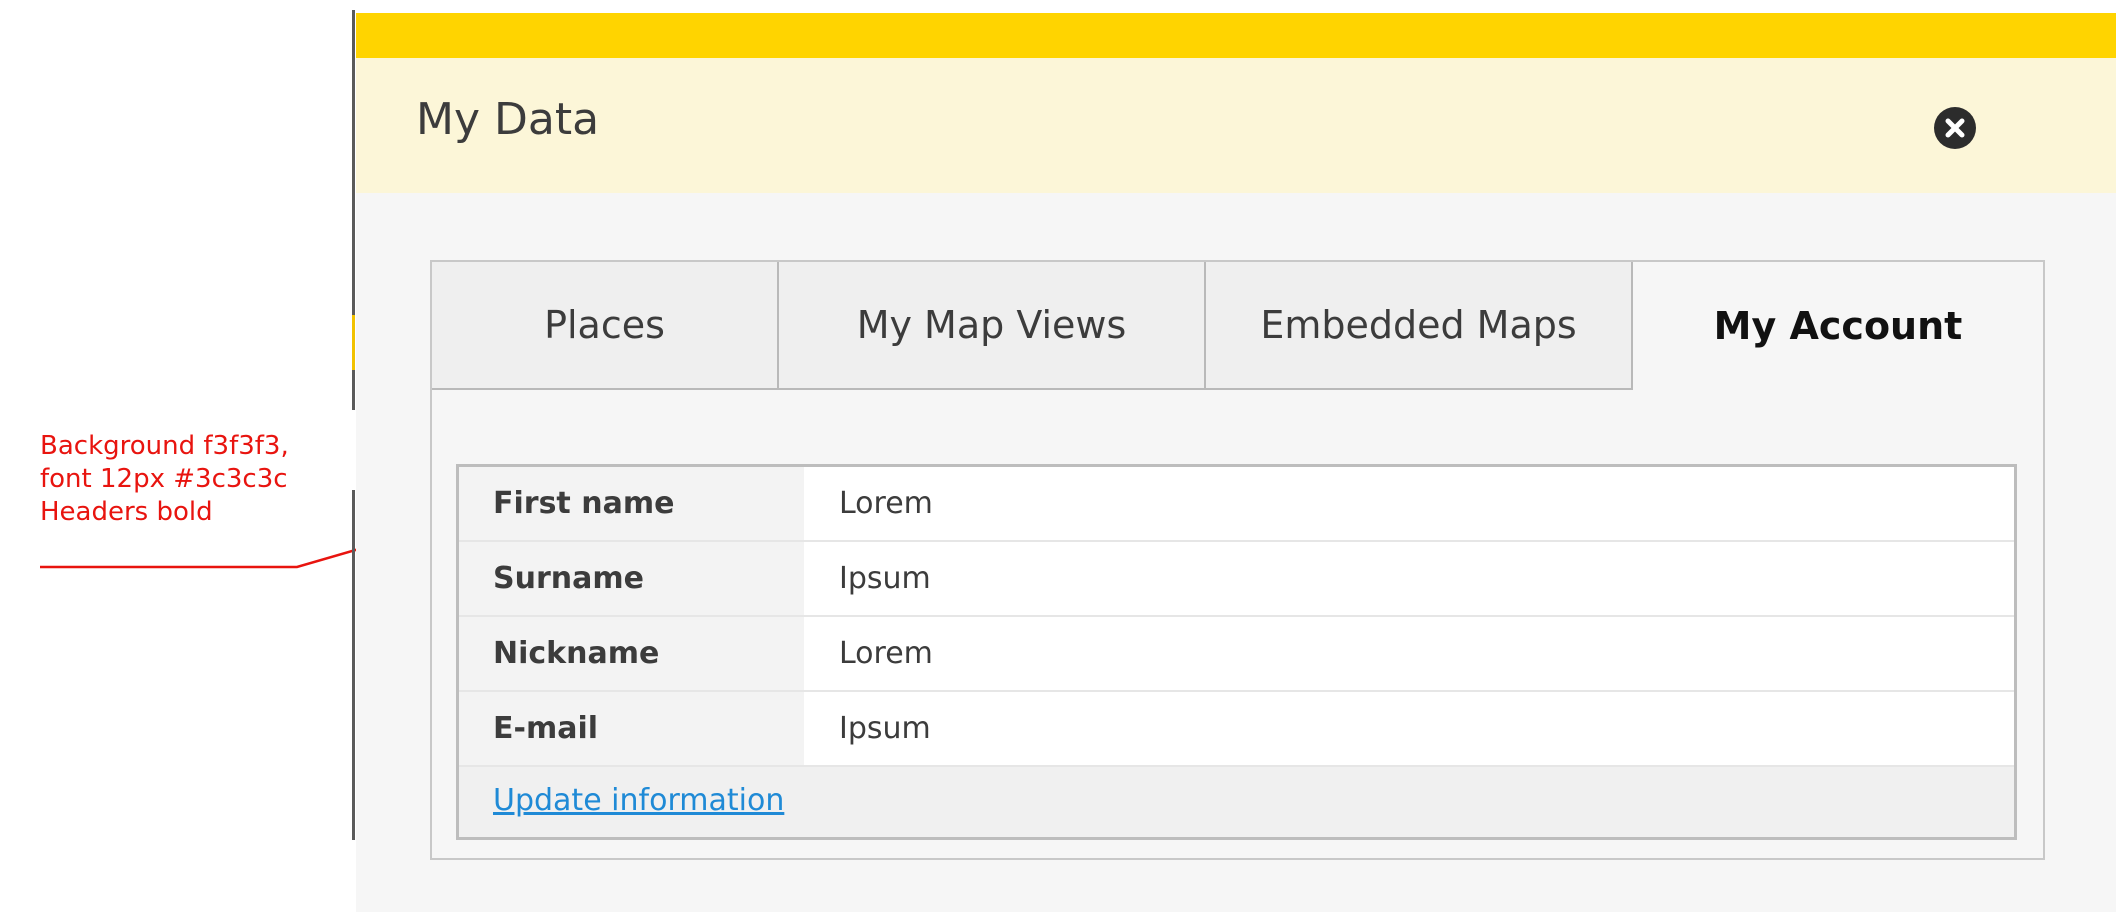  I want to click on row-header-nickname: Nickname, so click(631, 653).